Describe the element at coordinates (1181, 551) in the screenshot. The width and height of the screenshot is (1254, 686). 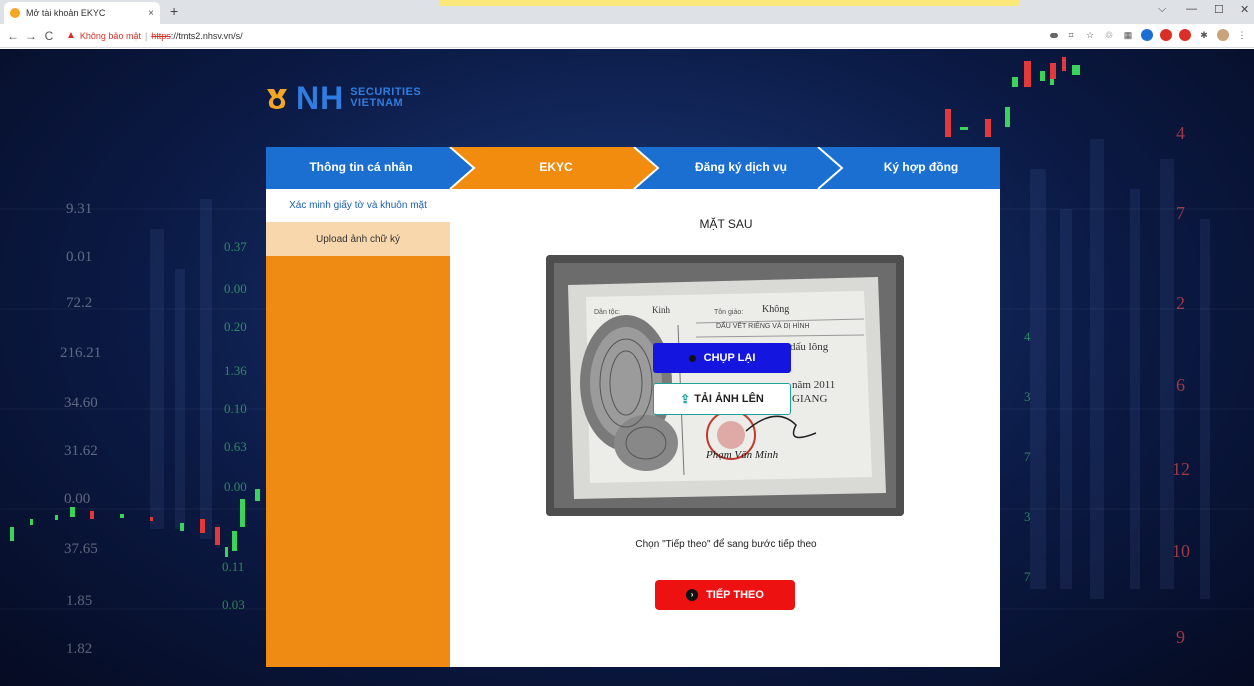
I see `bg-number: 10` at that location.